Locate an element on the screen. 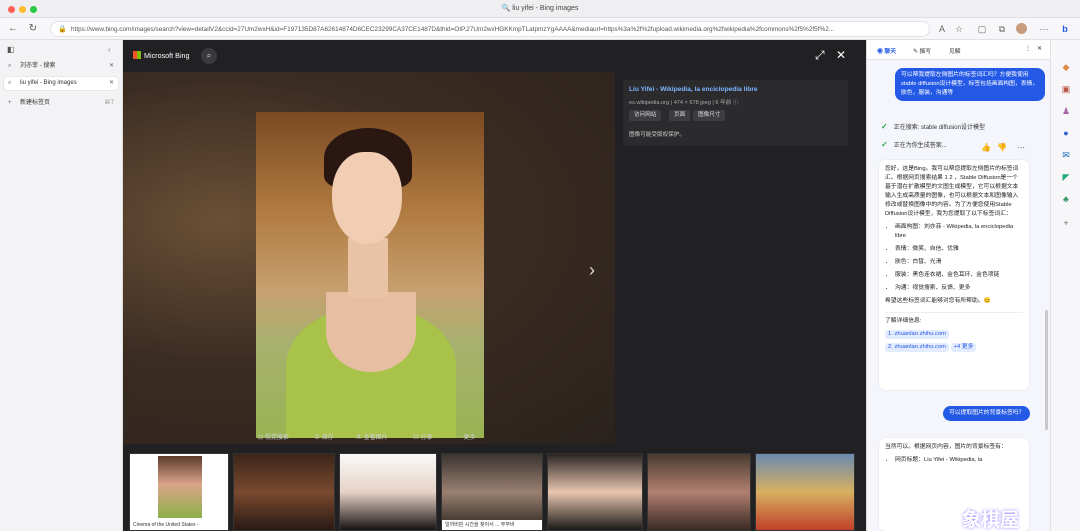 Image resolution: width=1080 pixels, height=531 pixels. thumbnail-image is located at coordinates (180, 487).